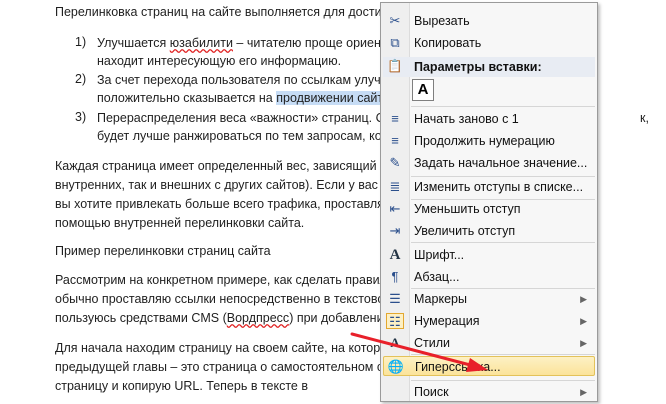  What do you see at coordinates (419, 352) in the screenshot?
I see `red-annotation-arrow` at bounding box center [419, 352].